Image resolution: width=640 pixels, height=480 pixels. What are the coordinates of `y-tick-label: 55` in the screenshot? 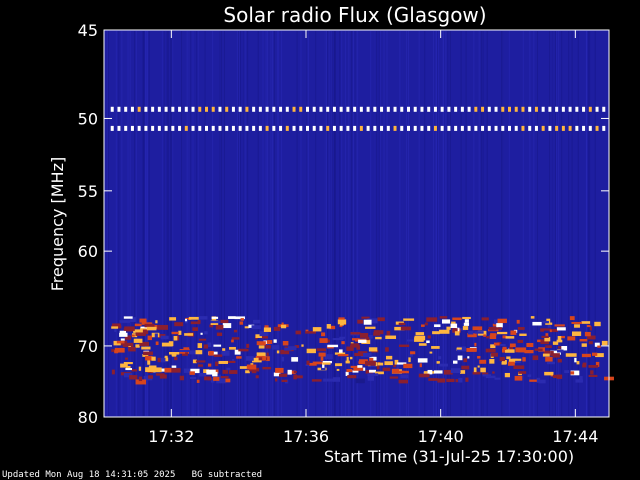 It's located at (88, 191).